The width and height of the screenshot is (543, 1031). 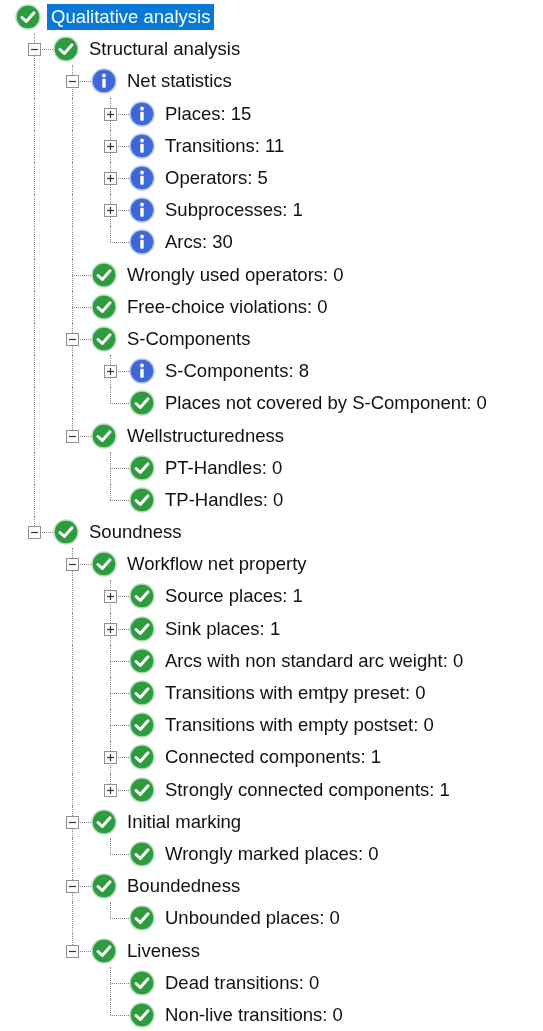 What do you see at coordinates (224, 467) in the screenshot?
I see `tree-item: PT-Handles: 0` at bounding box center [224, 467].